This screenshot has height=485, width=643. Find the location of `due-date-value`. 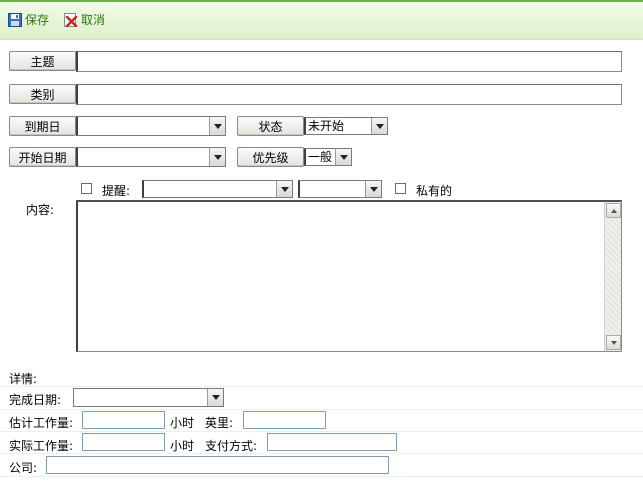

due-date-value is located at coordinates (143, 126).